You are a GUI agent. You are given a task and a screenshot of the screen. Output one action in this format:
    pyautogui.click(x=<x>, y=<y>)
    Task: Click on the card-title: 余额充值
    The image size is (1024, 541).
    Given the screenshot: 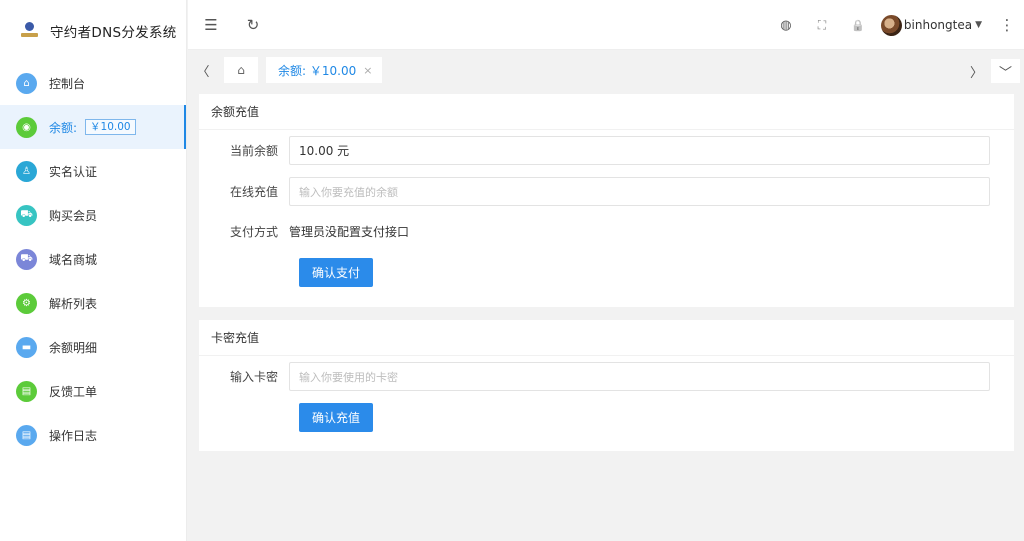 What is the action you would take?
    pyautogui.click(x=606, y=112)
    